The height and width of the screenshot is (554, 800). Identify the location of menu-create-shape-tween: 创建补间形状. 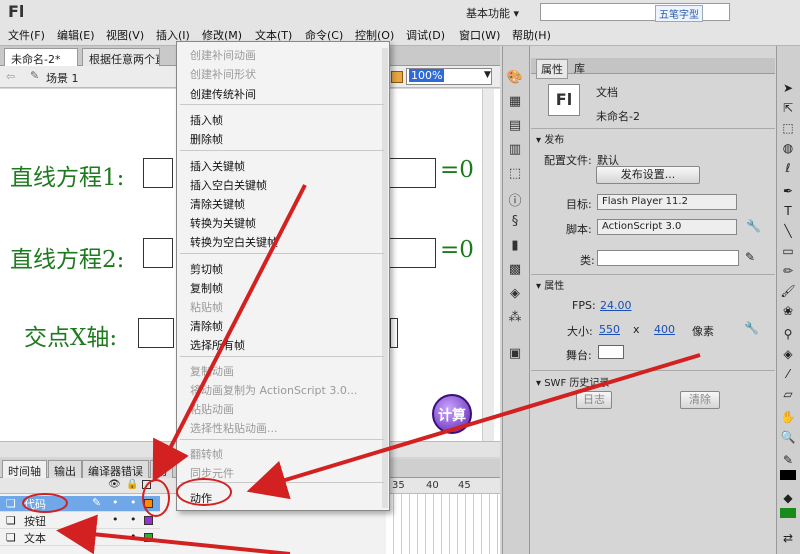
(223, 74).